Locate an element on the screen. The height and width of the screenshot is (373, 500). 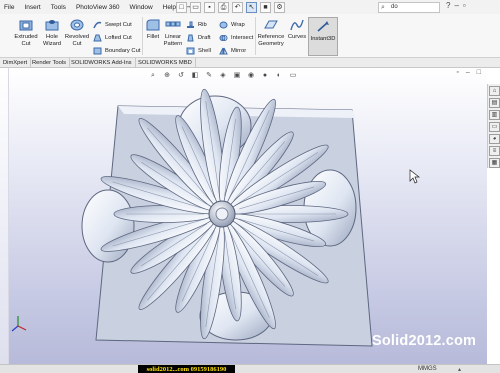
window-controls: ? – ▫ is located at coordinates (456, 5).